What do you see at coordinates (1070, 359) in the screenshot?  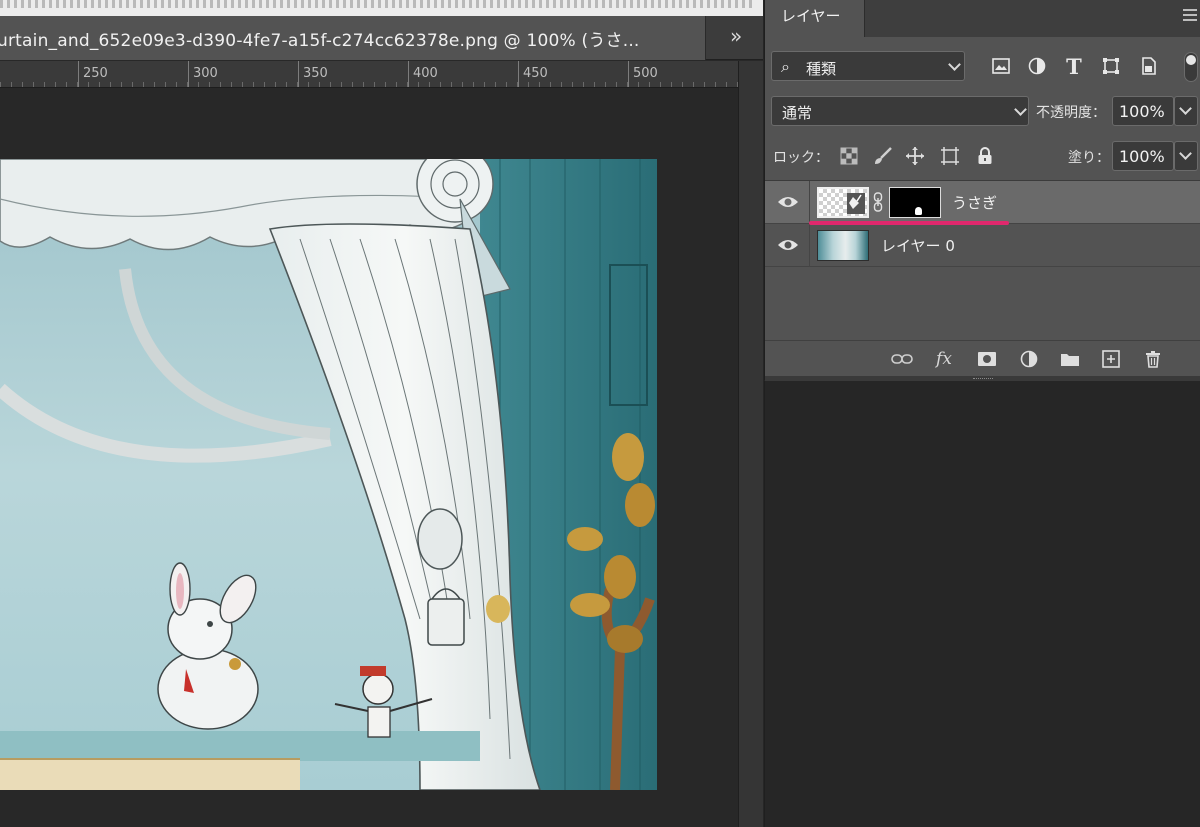 I see `new-group-icon` at bounding box center [1070, 359].